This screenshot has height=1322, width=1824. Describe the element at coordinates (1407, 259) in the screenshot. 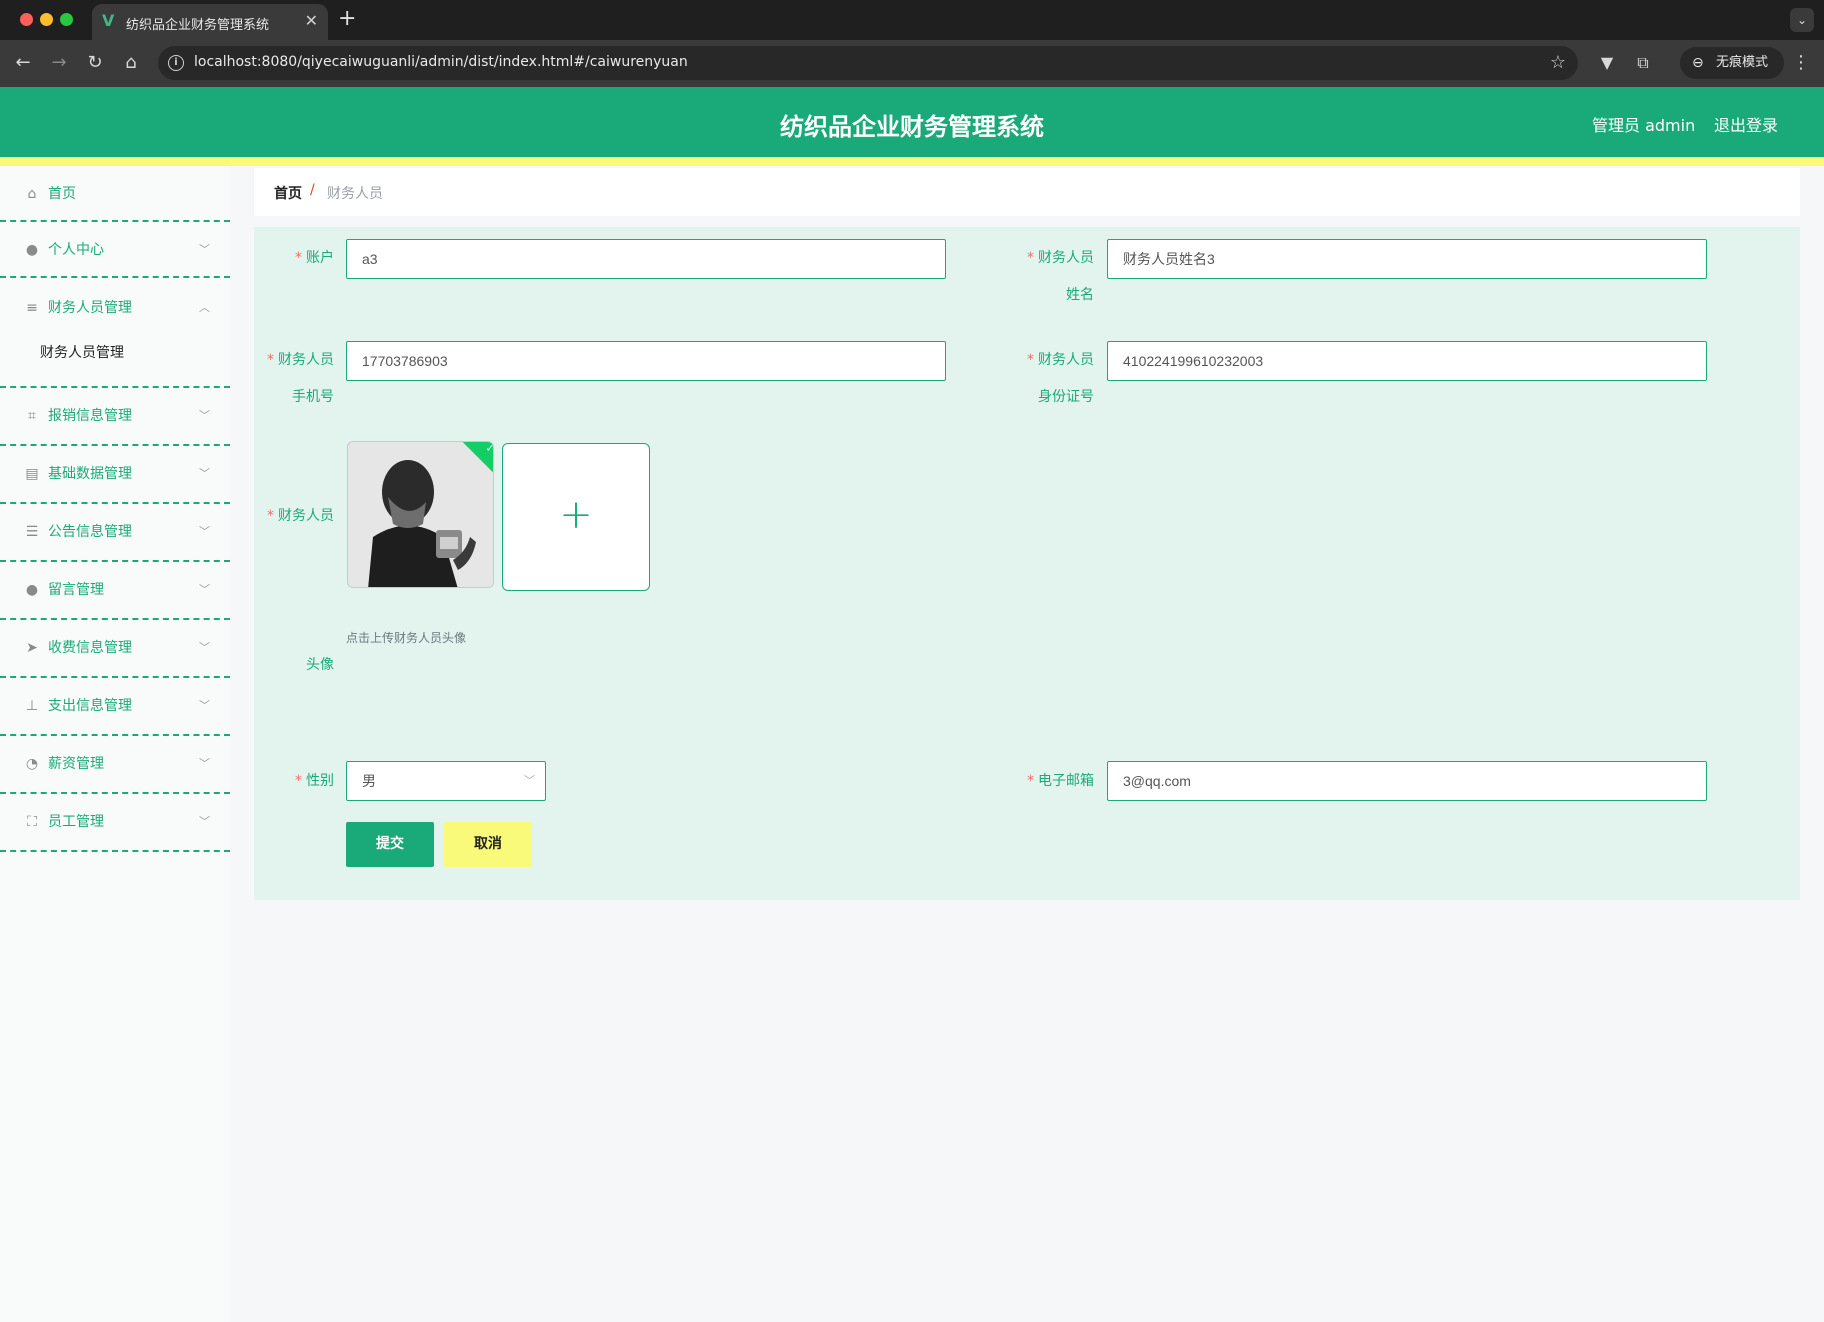

I see `name-input: 财务人员姓名3` at that location.